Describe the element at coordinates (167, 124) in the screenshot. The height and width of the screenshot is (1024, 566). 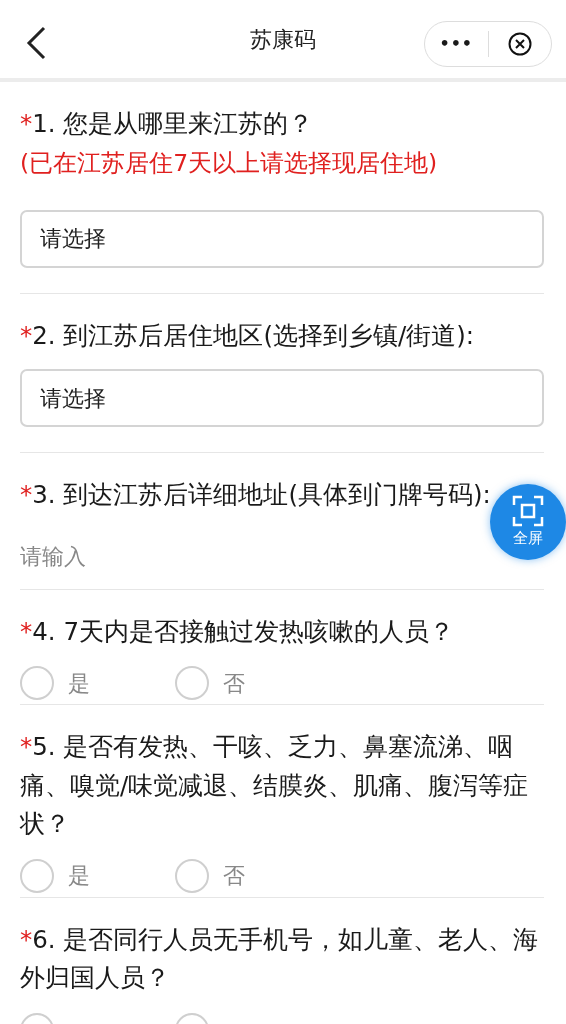
I see `question-text: *1. 您是从哪里来江苏的？` at that location.